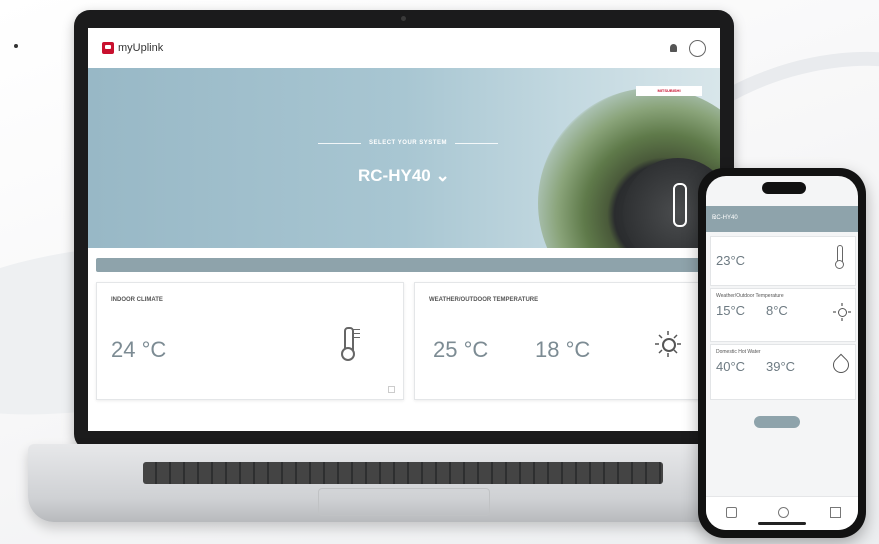 The image size is (879, 544). What do you see at coordinates (16, 46) in the screenshot?
I see `decor-dot` at bounding box center [16, 46].